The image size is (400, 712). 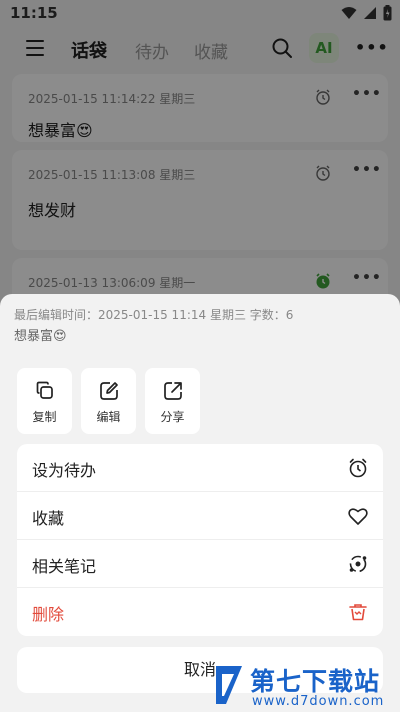 What do you see at coordinates (358, 468) in the screenshot?
I see `alarm-clock-icon` at bounding box center [358, 468].